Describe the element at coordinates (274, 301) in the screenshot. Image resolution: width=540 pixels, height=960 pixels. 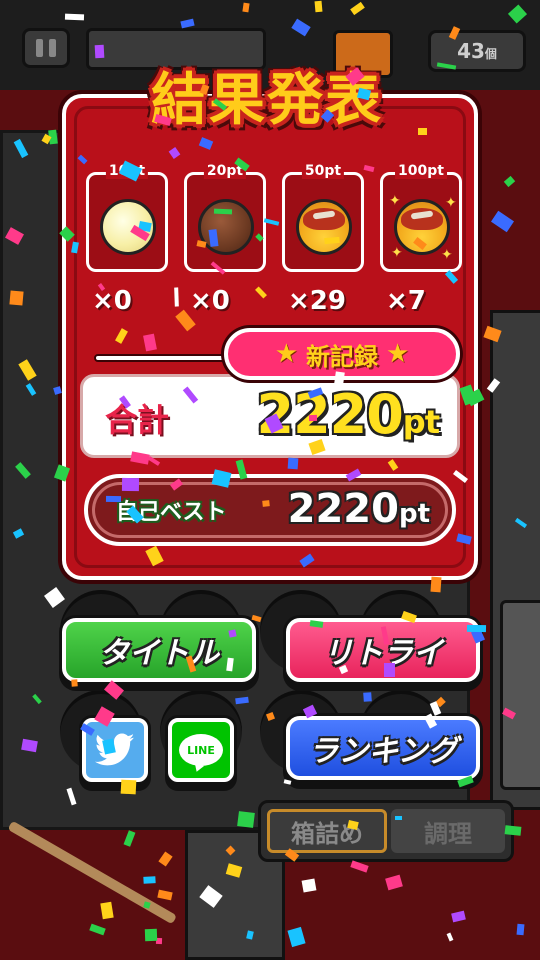
I see `item-counts: ×0 ×0 ×29 ×7` at that location.